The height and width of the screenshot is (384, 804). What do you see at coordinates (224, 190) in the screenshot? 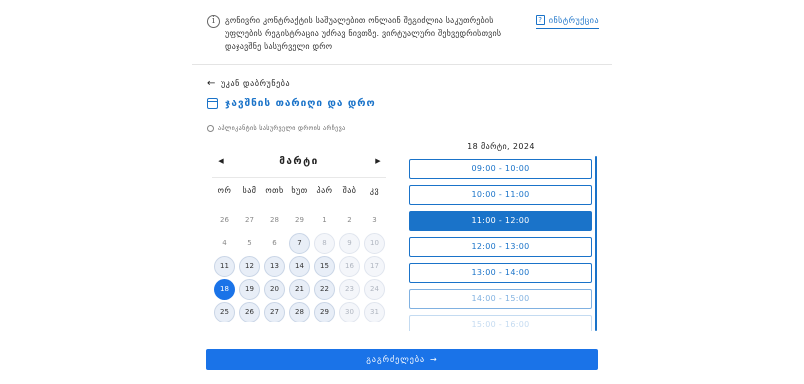
I see `weekday-label: ორ` at bounding box center [224, 190].